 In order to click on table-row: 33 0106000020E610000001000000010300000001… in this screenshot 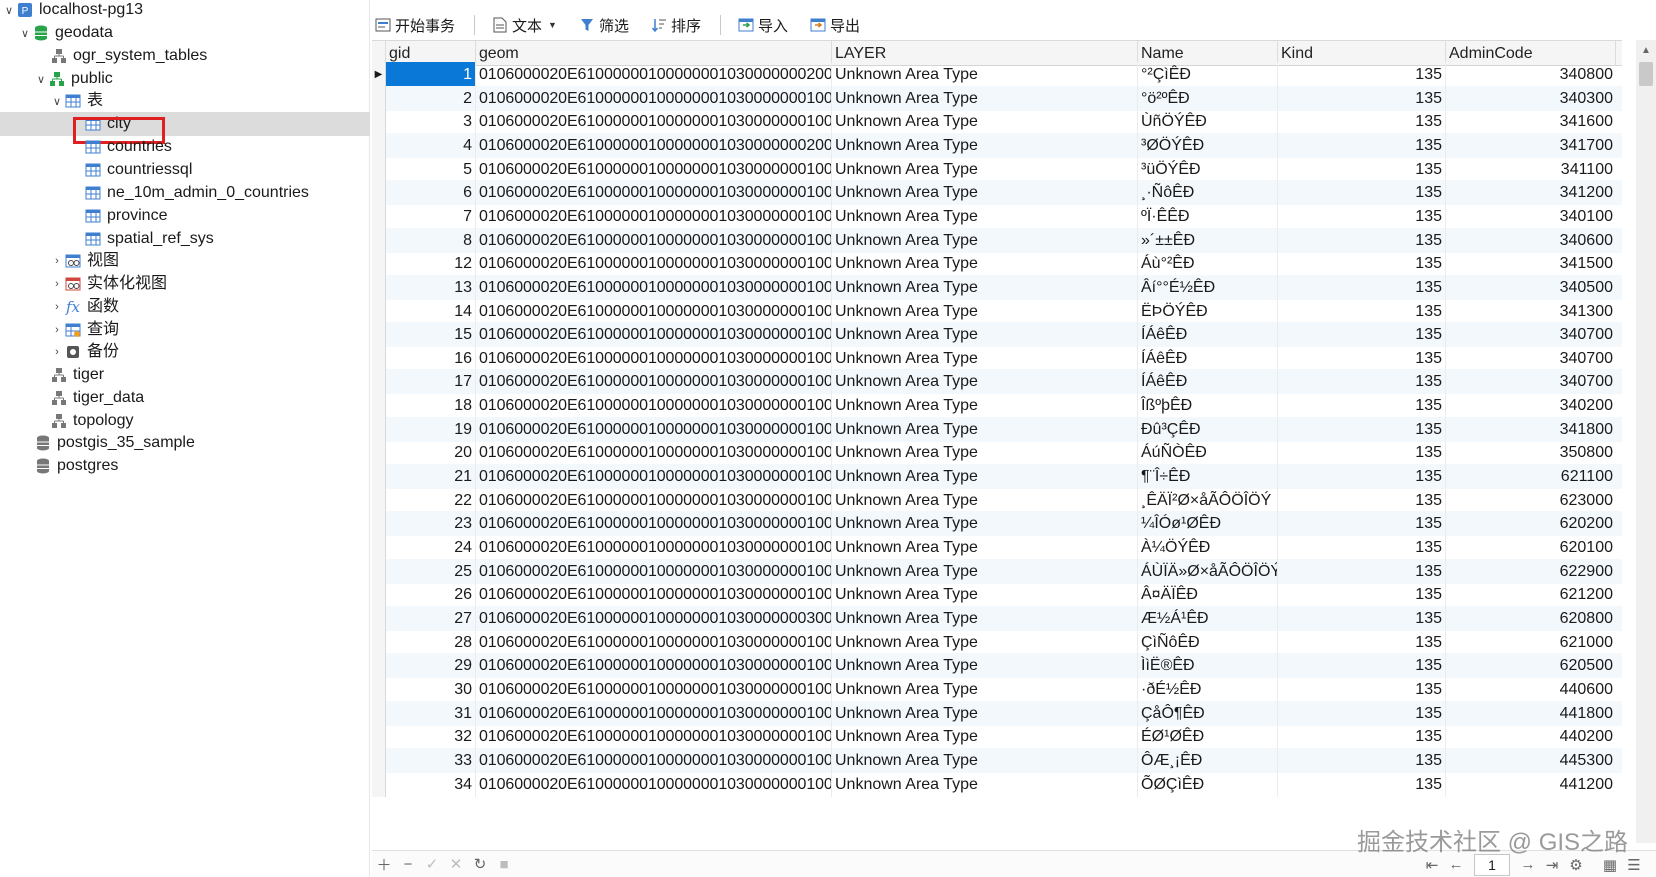, I will do `click(997, 760)`.